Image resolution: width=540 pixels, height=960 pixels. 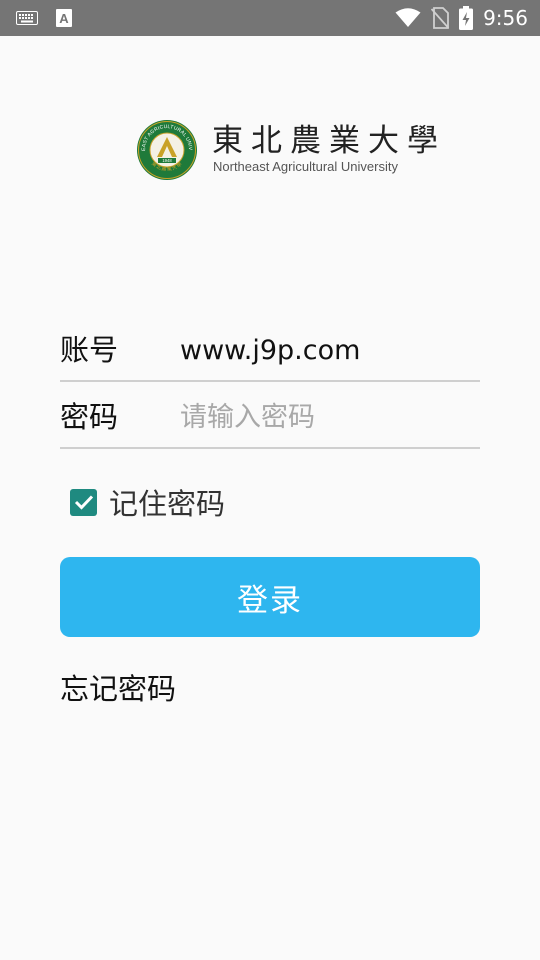 I want to click on forgot-password-link: 忘记密码, so click(x=118, y=689).